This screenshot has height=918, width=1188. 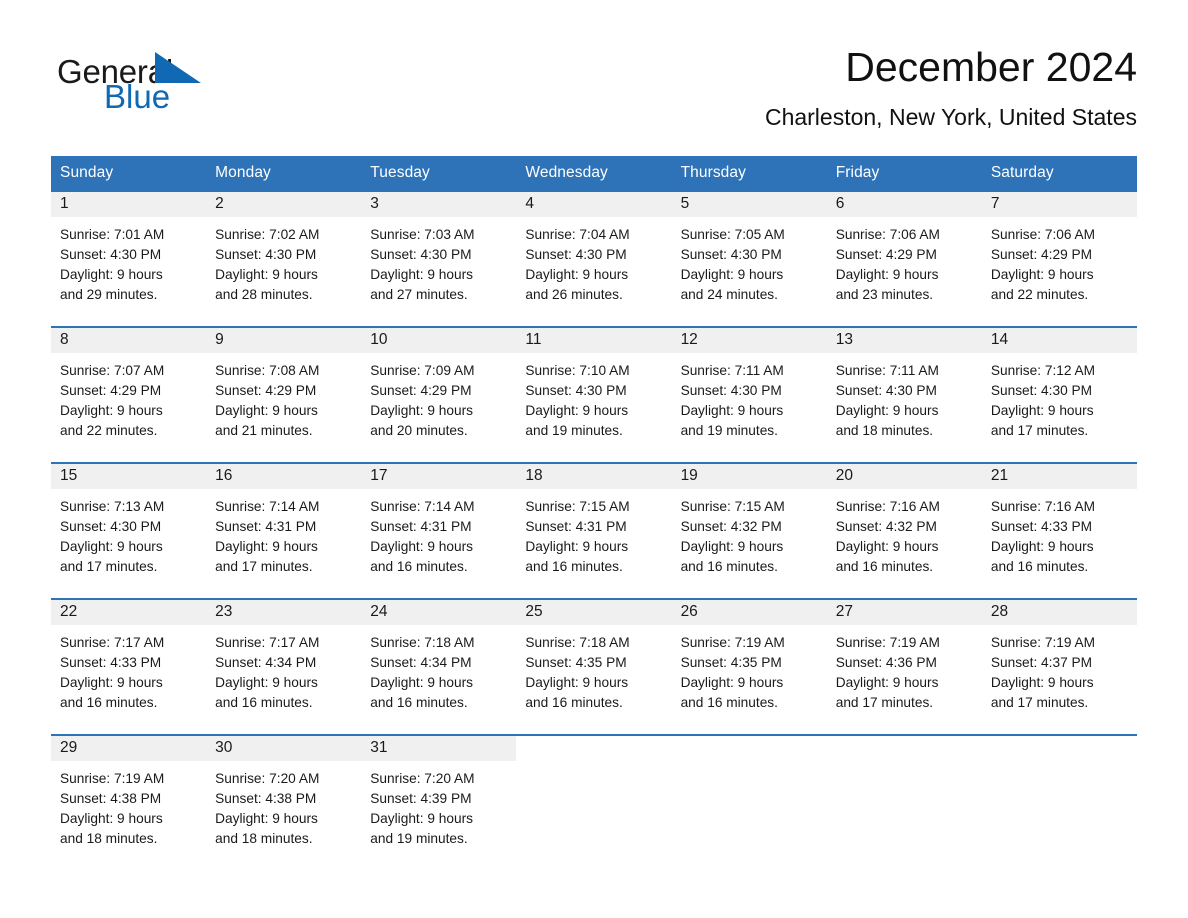 What do you see at coordinates (87, 172) in the screenshot?
I see `weekday-header-sunday: Sunday` at bounding box center [87, 172].